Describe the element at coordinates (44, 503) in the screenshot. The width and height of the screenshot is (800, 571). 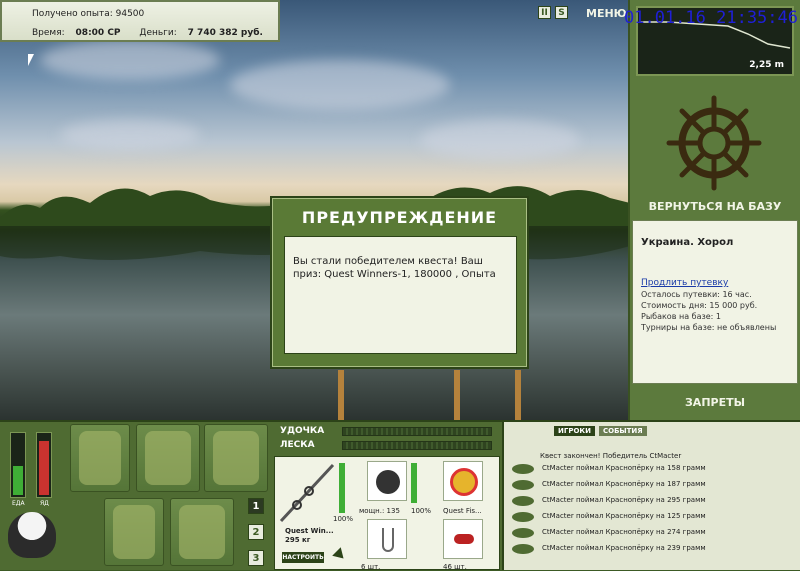
I see `poison-label: ЯД` at that location.